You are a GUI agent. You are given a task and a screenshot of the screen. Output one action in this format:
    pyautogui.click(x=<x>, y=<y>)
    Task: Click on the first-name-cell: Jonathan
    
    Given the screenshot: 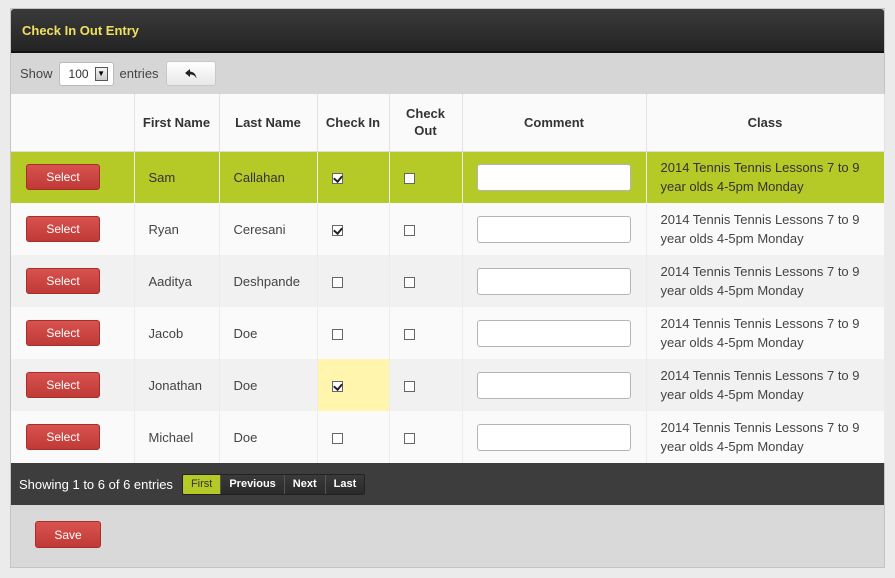 What is the action you would take?
    pyautogui.click(x=177, y=385)
    